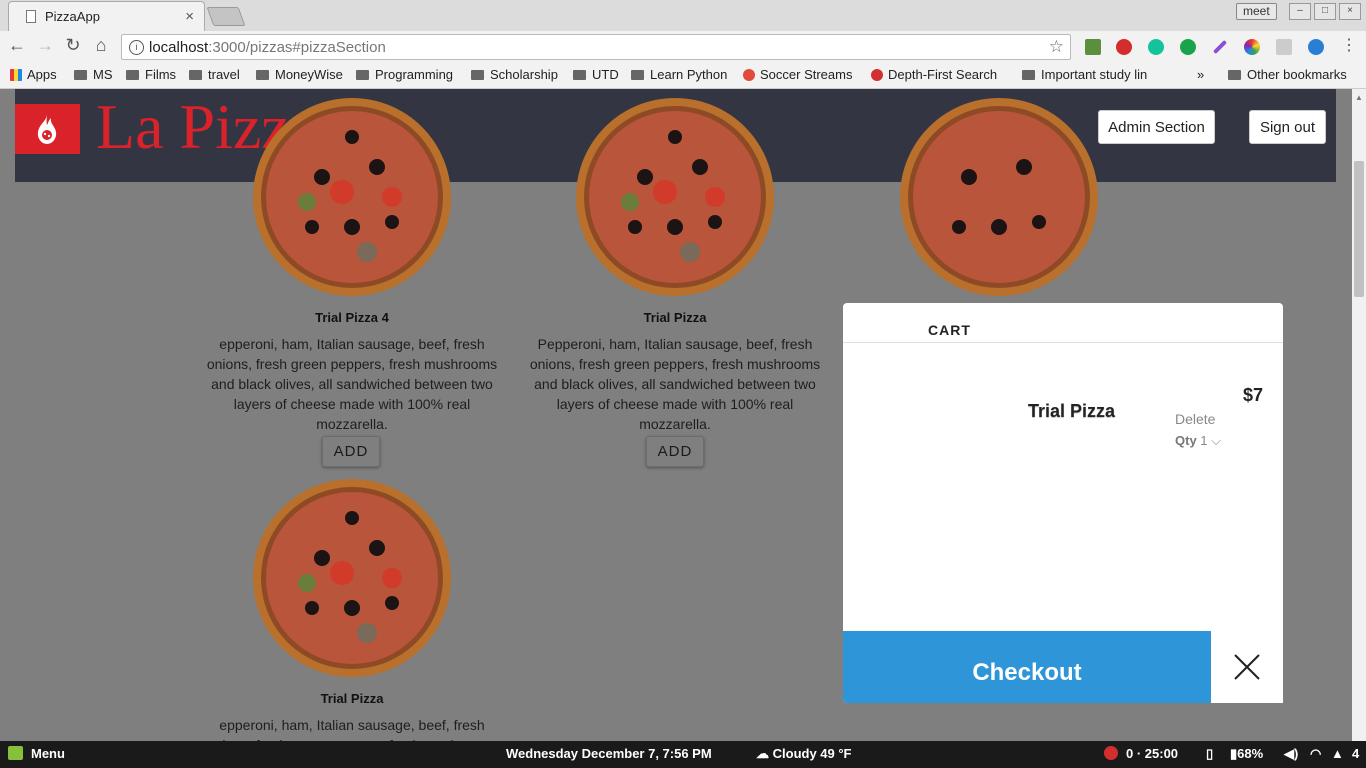  I want to click on url-text: localhost:3000/pizzas#pizzaSection, so click(267, 47).